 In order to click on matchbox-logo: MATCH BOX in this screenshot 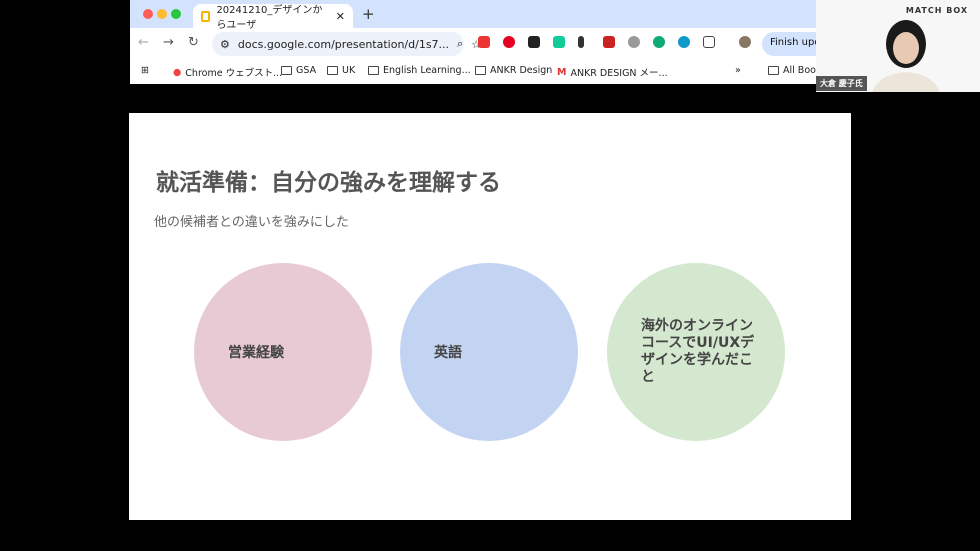, I will do `click(936, 10)`.